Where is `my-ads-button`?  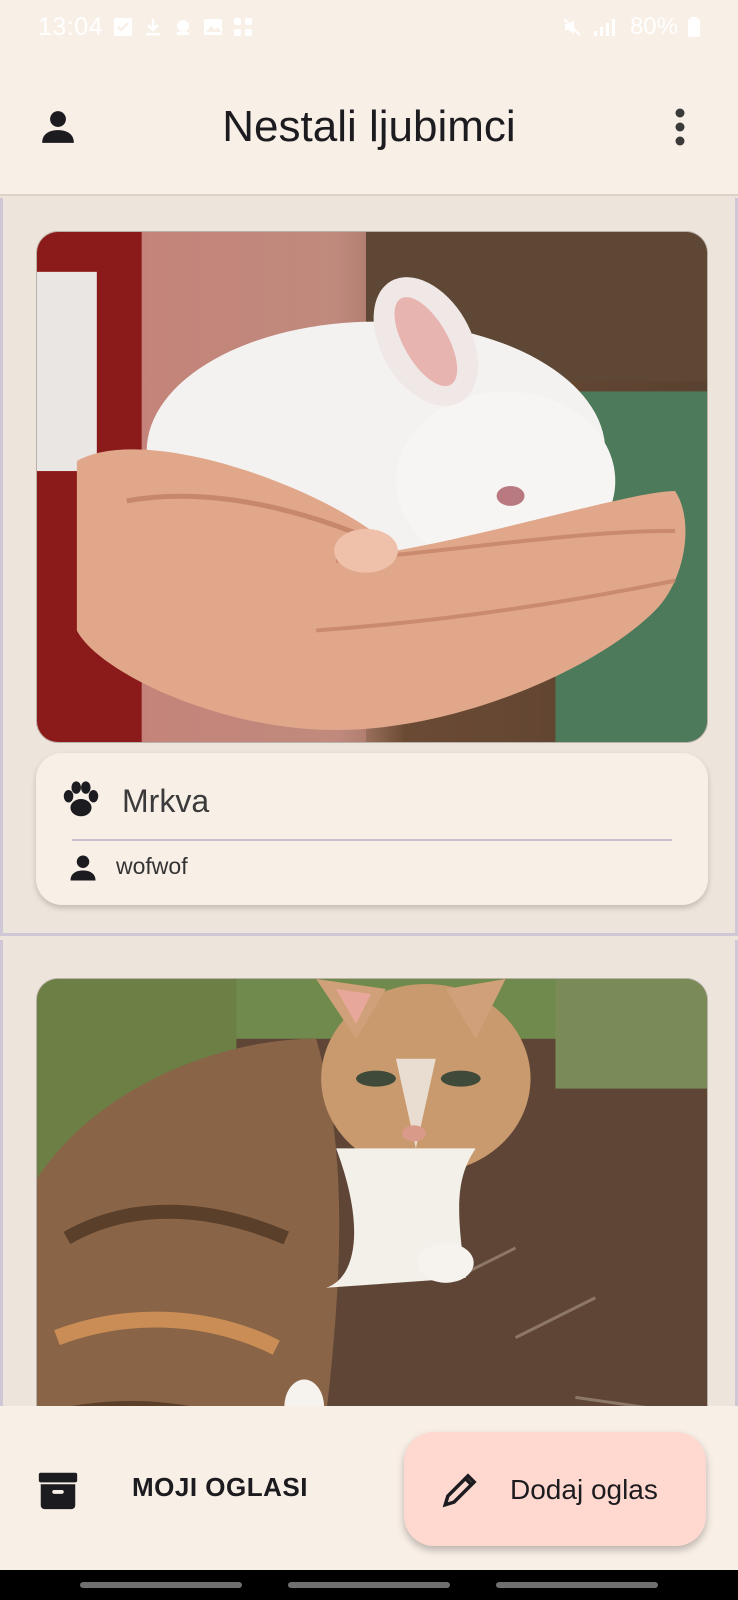
my-ads-button is located at coordinates (58, 1490).